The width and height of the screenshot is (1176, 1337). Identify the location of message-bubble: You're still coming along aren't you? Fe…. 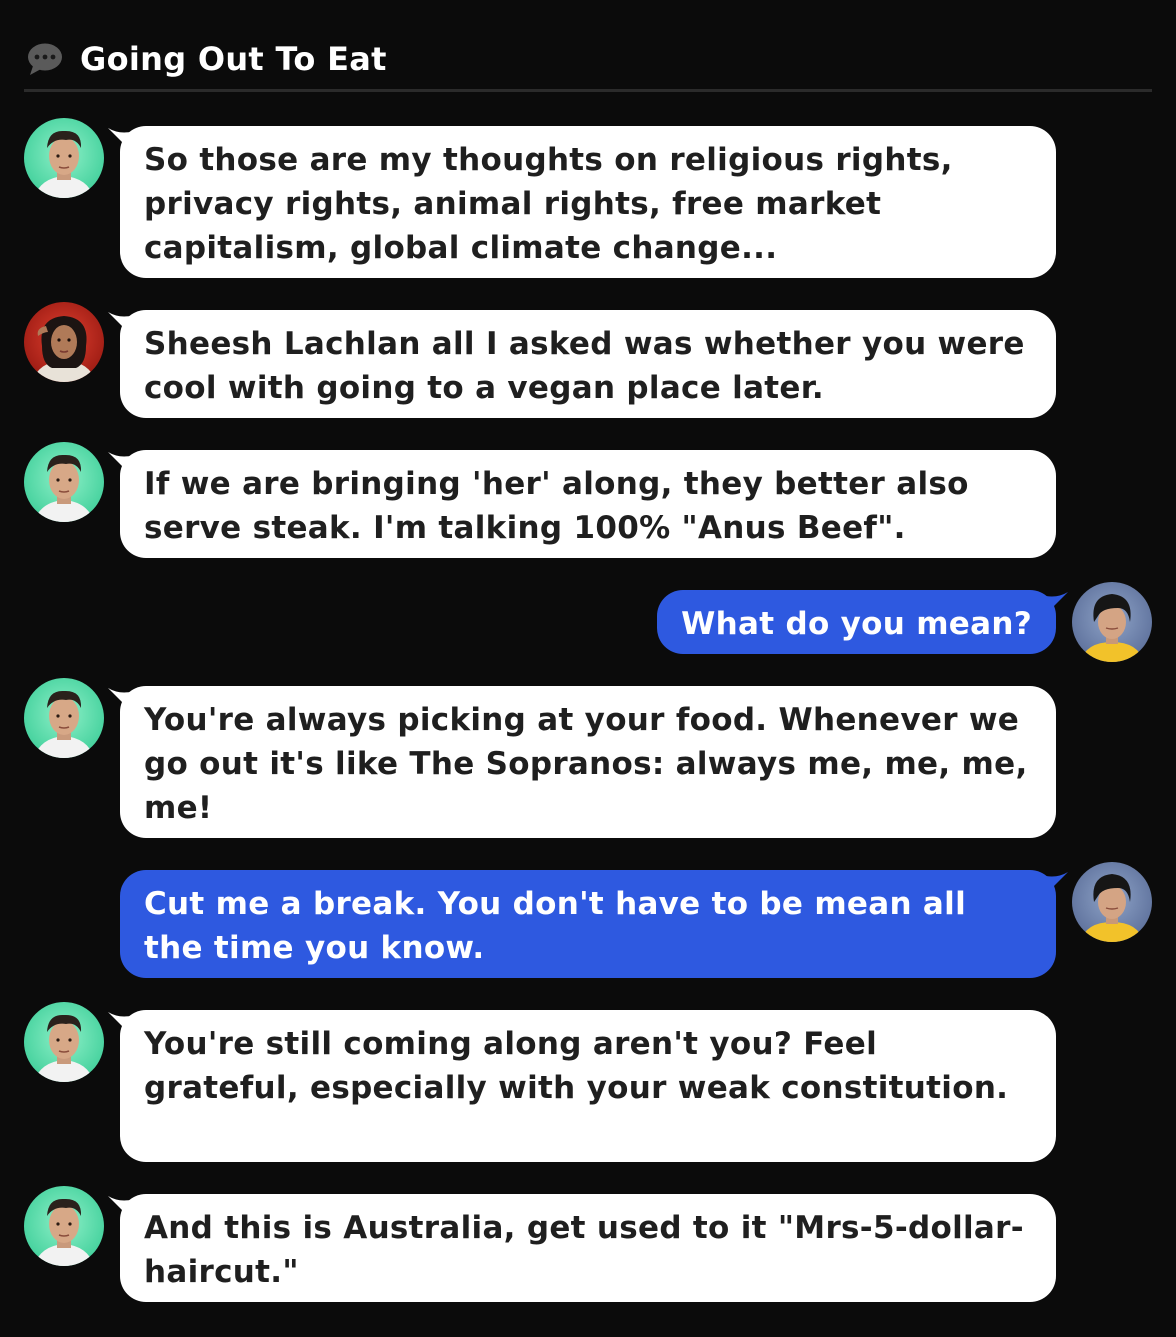
(588, 1086).